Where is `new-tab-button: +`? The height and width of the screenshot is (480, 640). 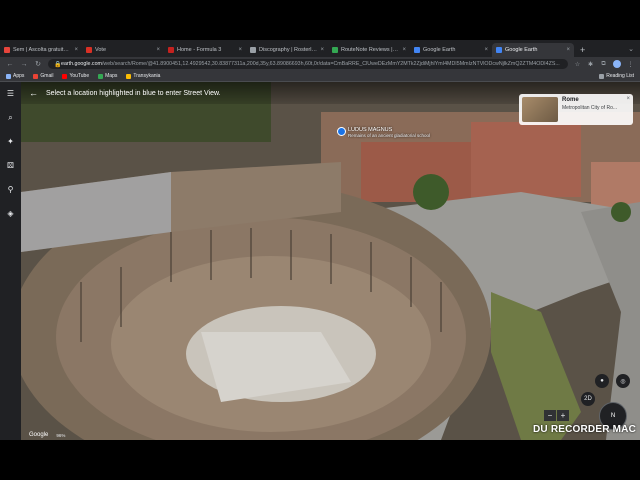 new-tab-button: + is located at coordinates (582, 50).